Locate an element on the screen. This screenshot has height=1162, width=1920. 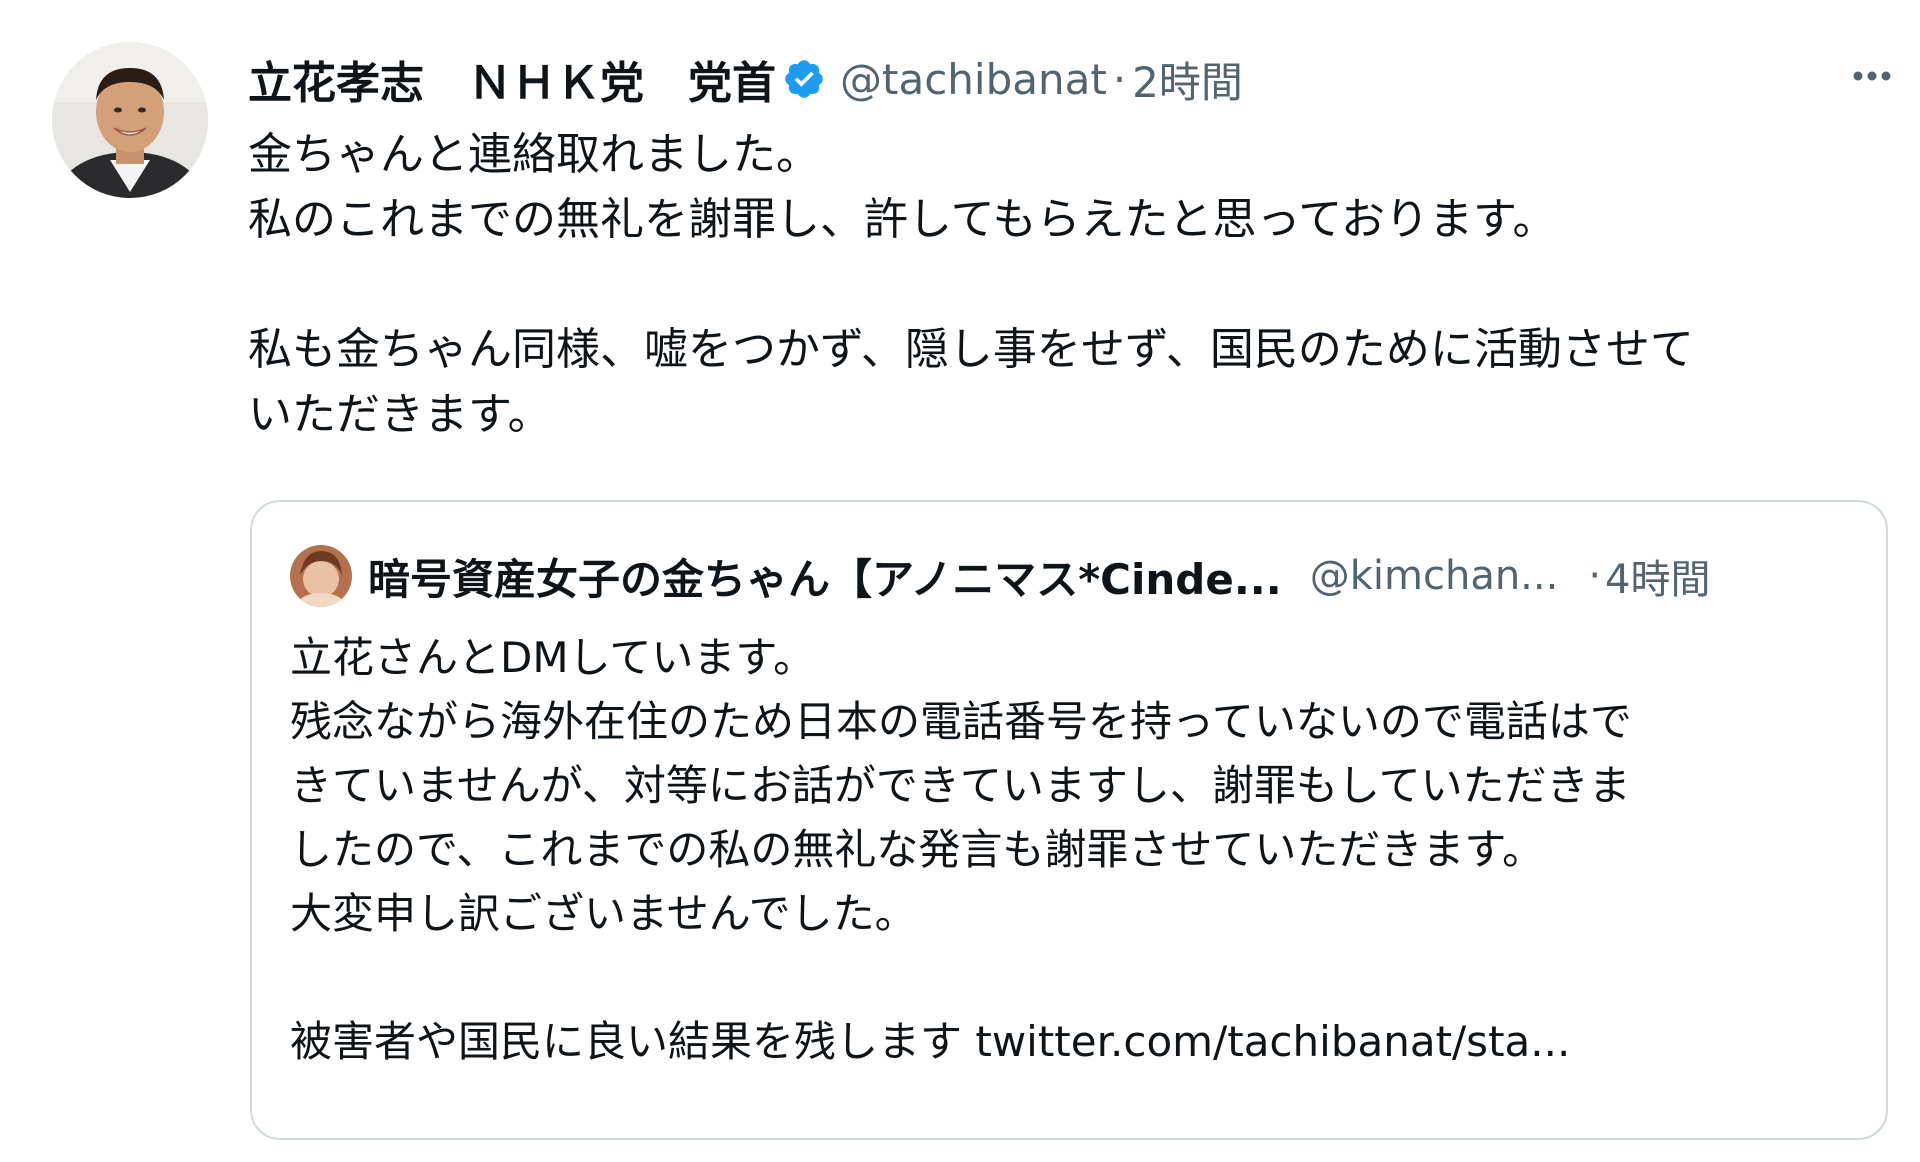
tweet-header: 立花孝志 ＮＨＫ党 党首 @tachibanat · 2時間 is located at coordinates (745, 79).